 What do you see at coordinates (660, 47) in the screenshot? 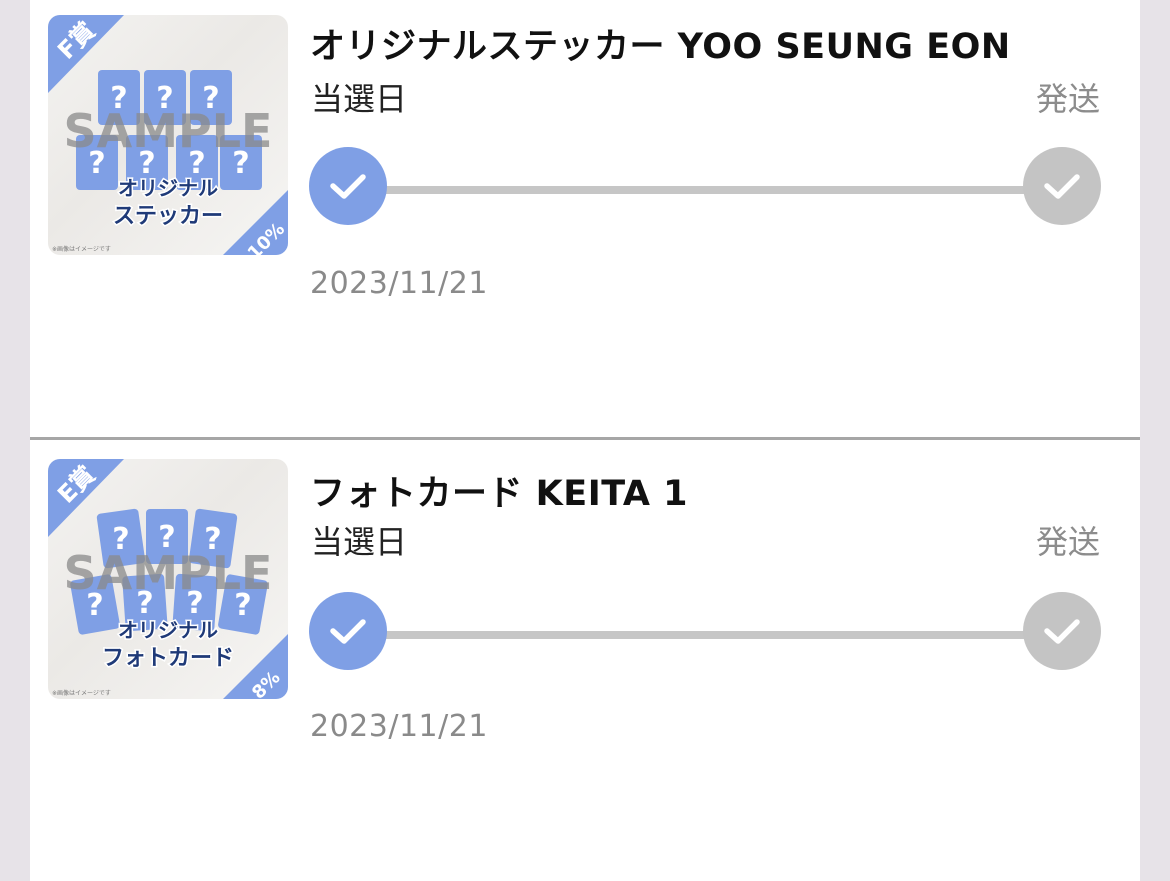
I see `prize-title: オリジナルステッカー YOO SEUNG EON` at bounding box center [660, 47].